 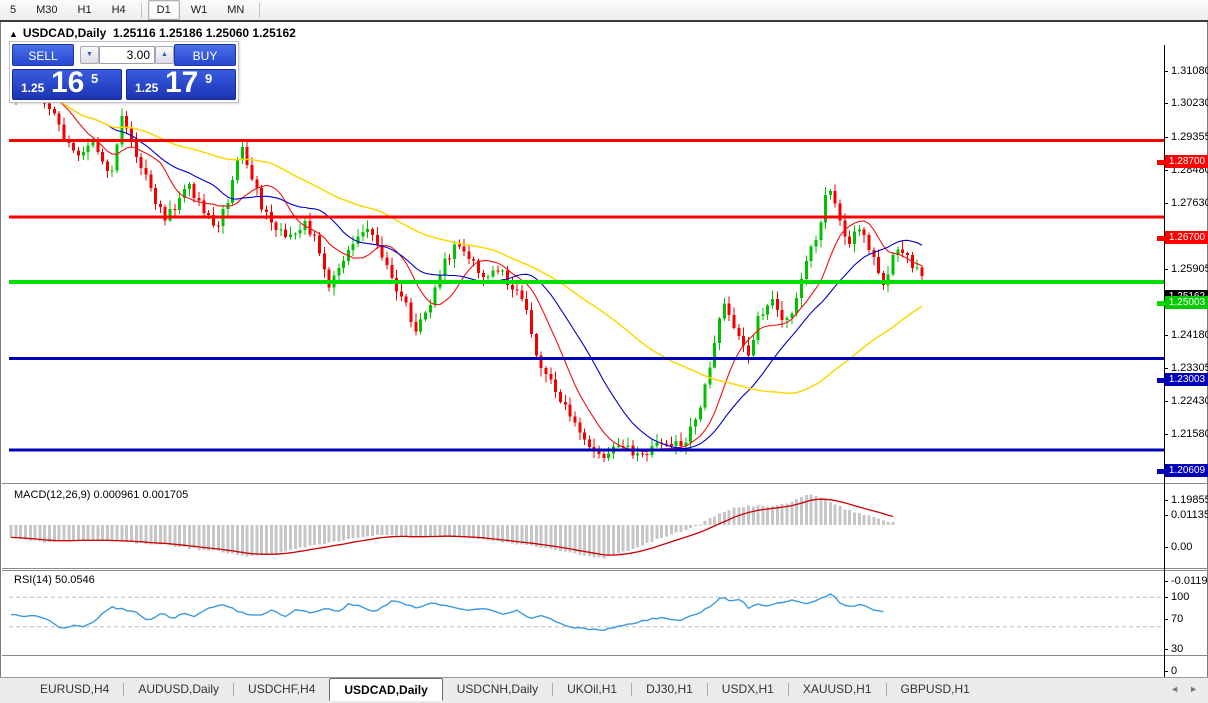 What do you see at coordinates (95, 78) in the screenshot?
I see `sell-price-point: 5` at bounding box center [95, 78].